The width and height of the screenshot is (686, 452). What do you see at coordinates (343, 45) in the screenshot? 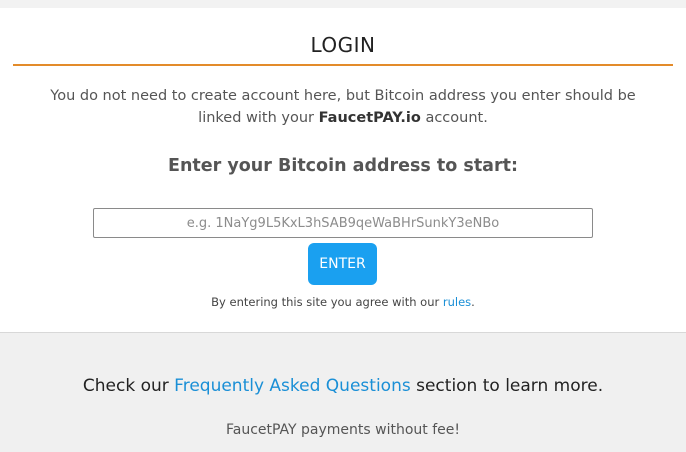
I see `login-title: LOGIN` at bounding box center [343, 45].